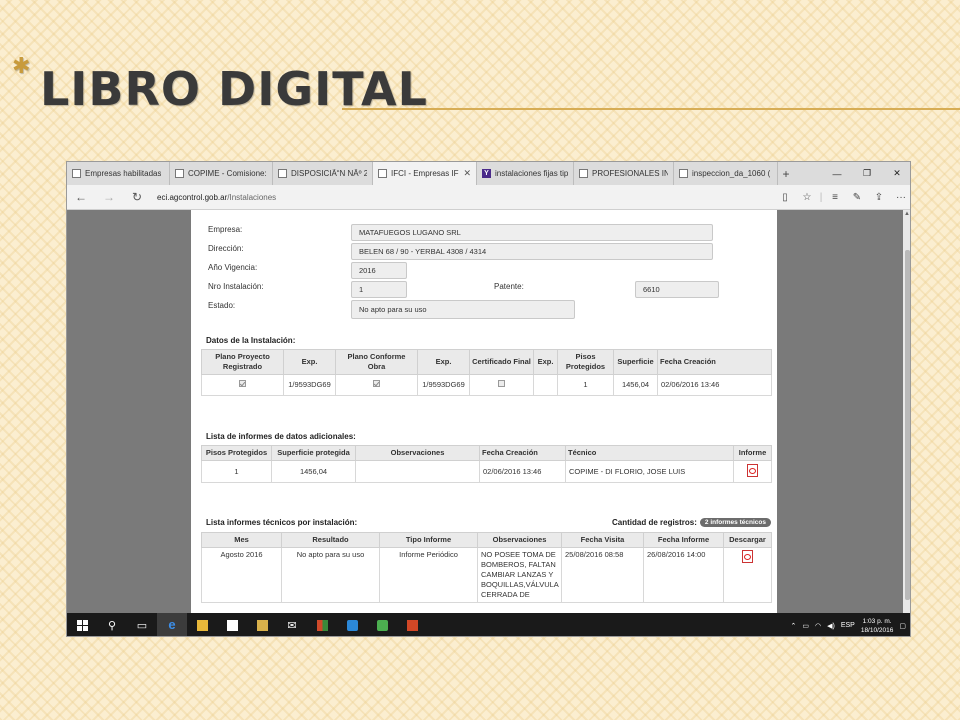  I want to click on exp-cell, so click(545, 385).